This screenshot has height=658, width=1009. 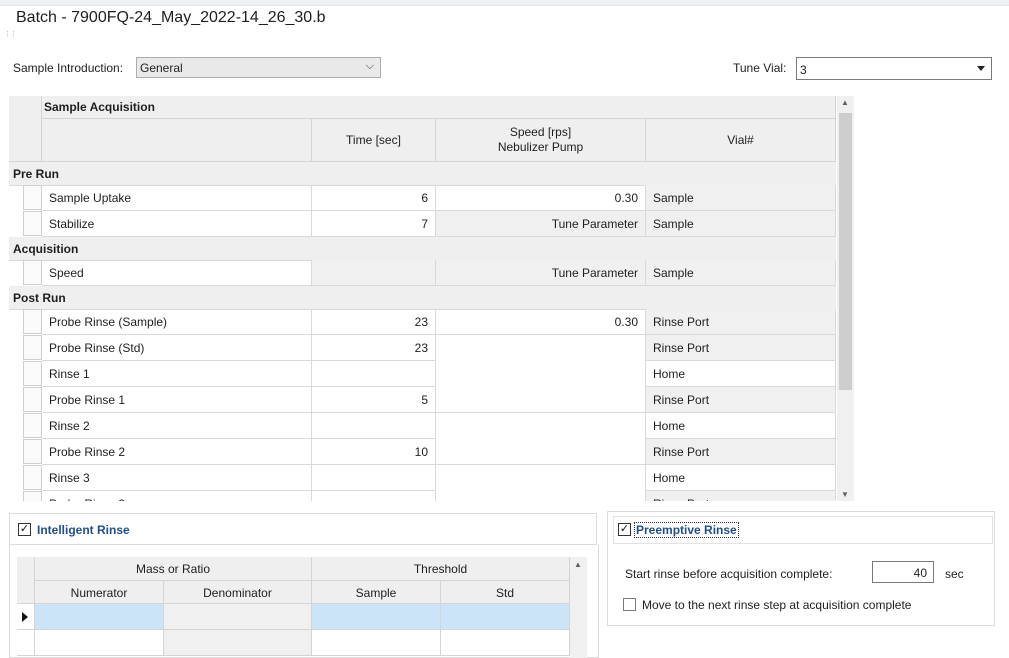 I want to click on column-header-speed: Speed [rps] Nebulizer Pump, so click(x=541, y=140).